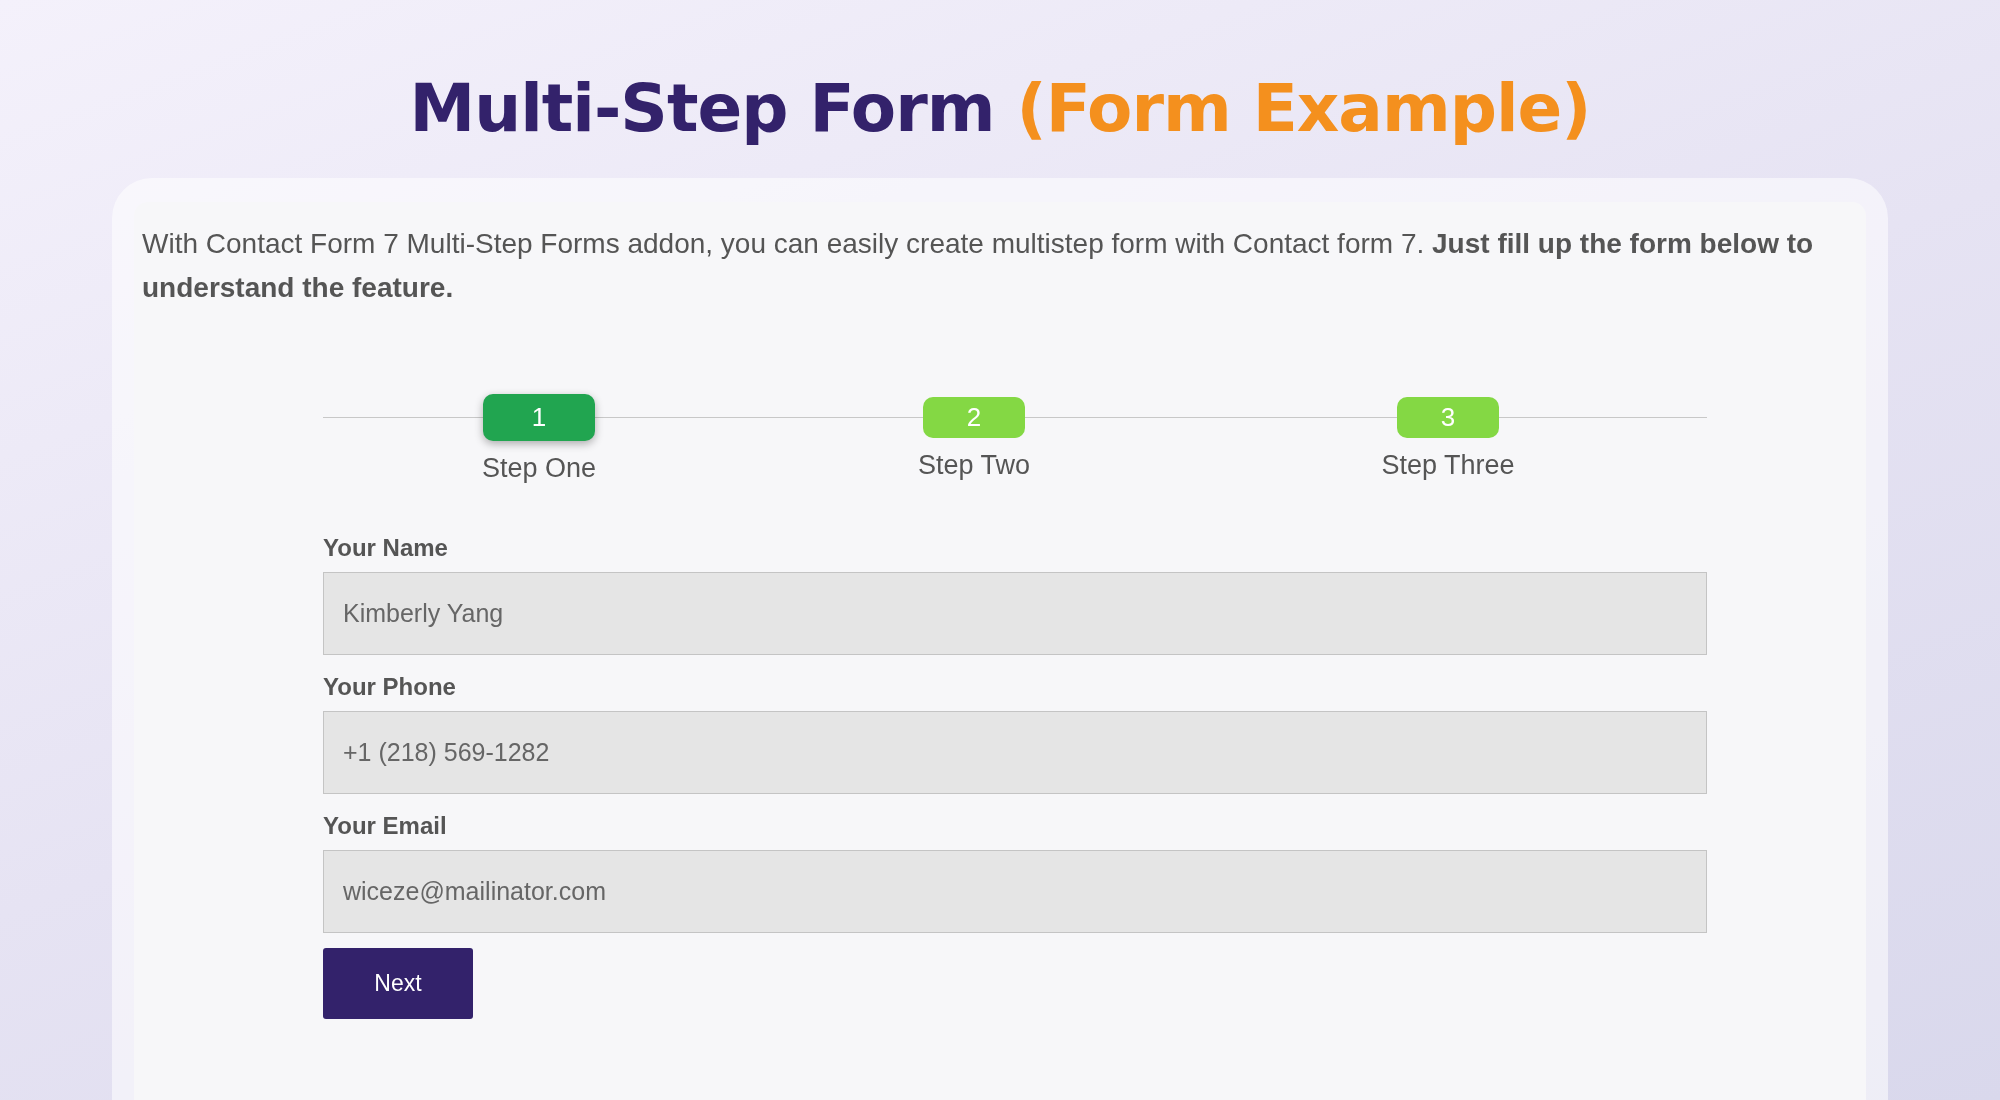 This screenshot has width=2000, height=1100. I want to click on field-label: Your Email, so click(385, 826).